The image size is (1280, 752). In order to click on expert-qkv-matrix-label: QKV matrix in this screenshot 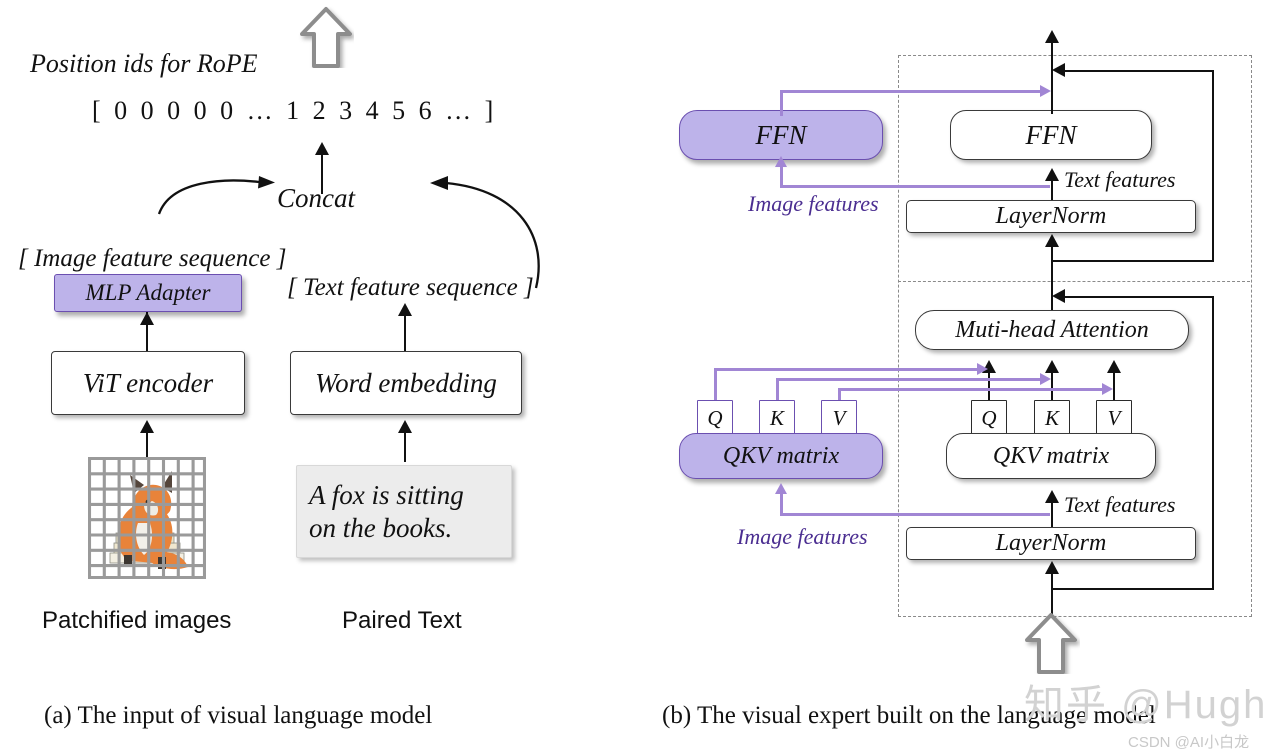, I will do `click(781, 455)`.